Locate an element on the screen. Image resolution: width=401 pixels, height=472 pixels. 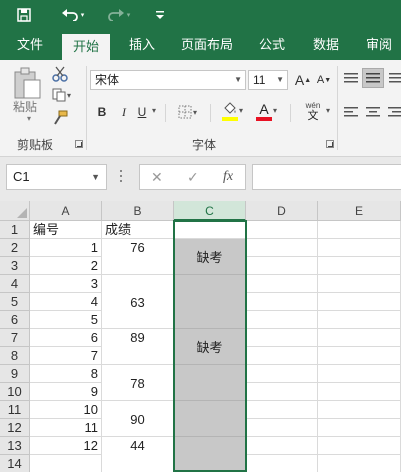
tab-home: 开始 is located at coordinates (86, 47).